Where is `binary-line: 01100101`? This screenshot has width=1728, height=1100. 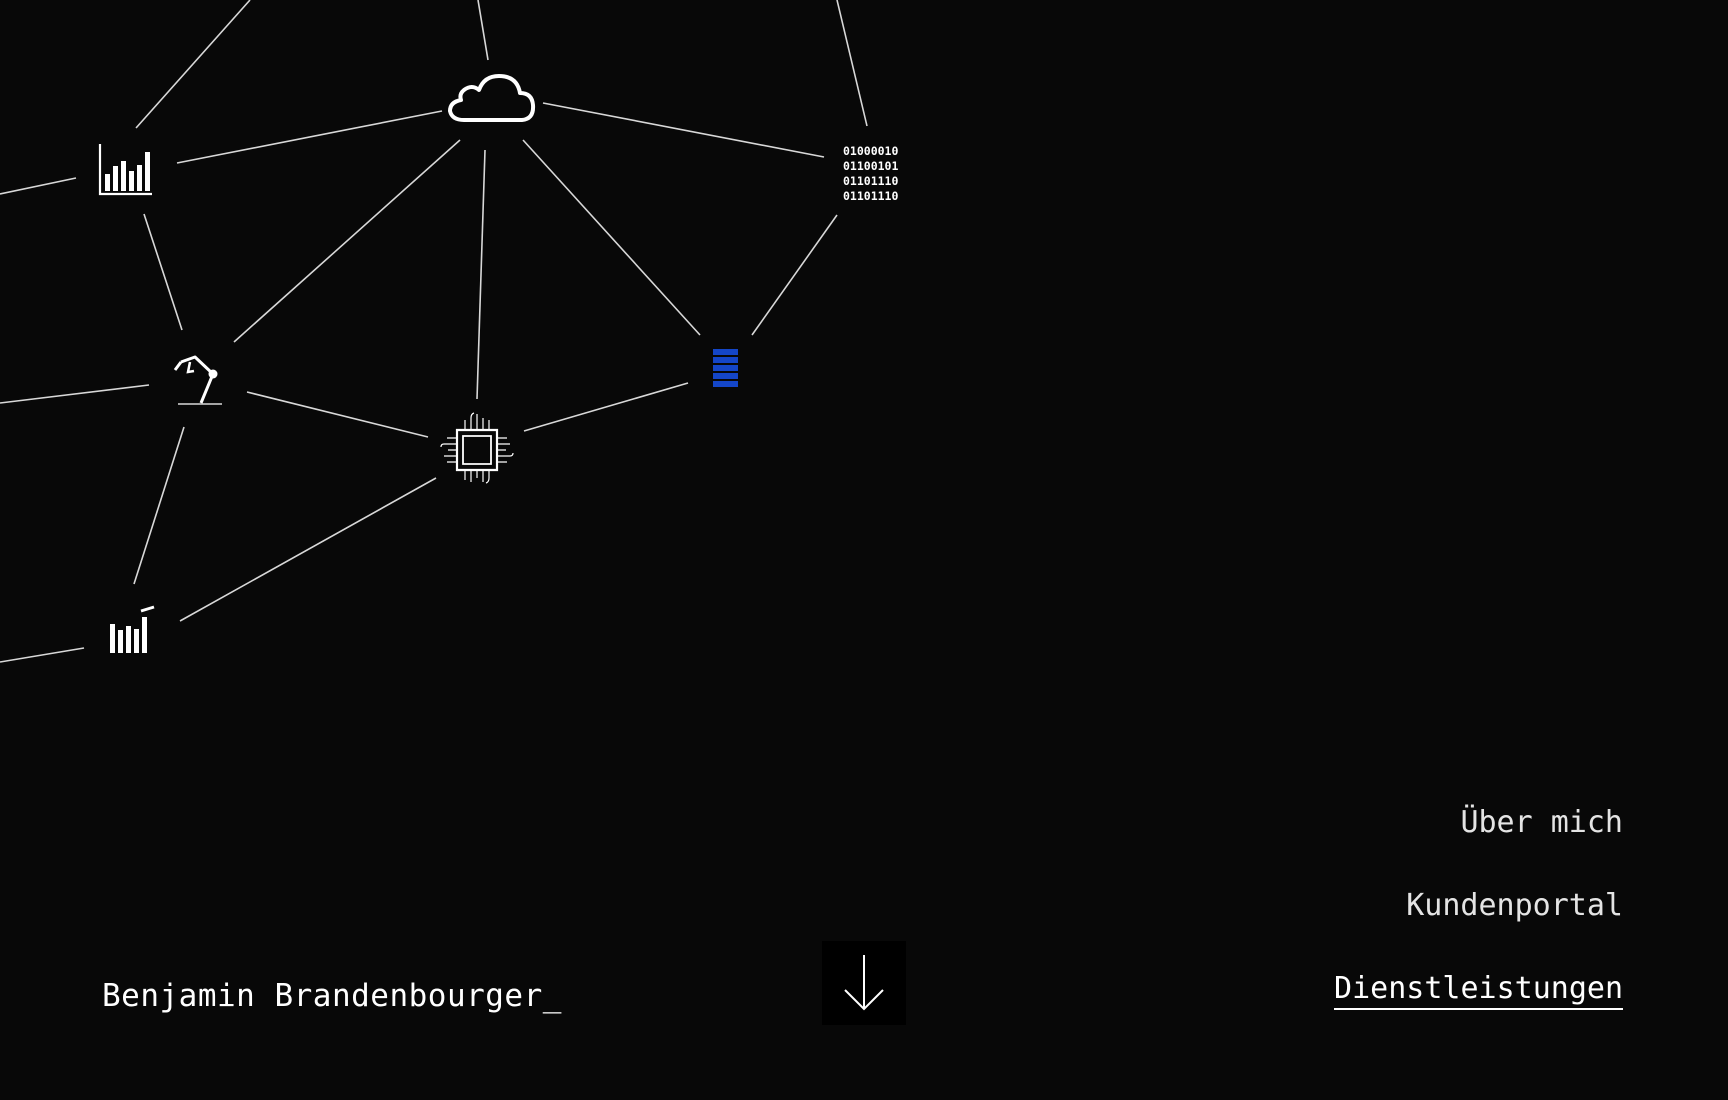
binary-line: 01100101 is located at coordinates (870, 166).